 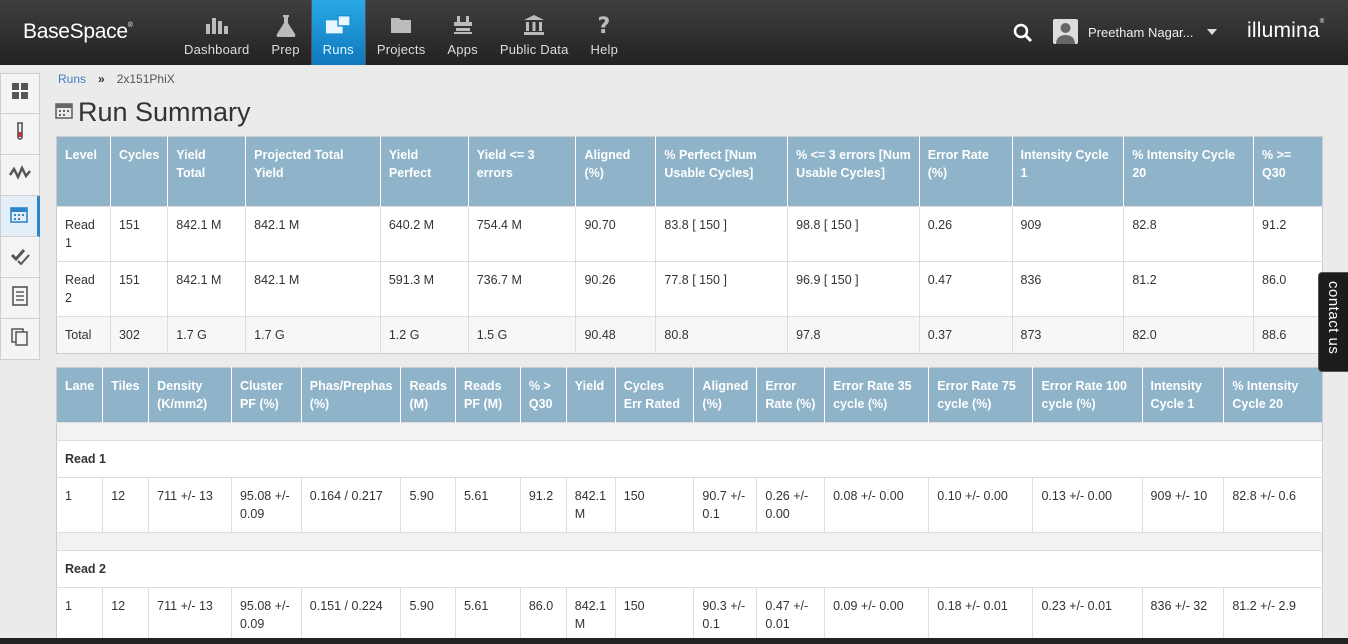 I want to click on lane-cell: 711 +/- 13, so click(x=190, y=615).